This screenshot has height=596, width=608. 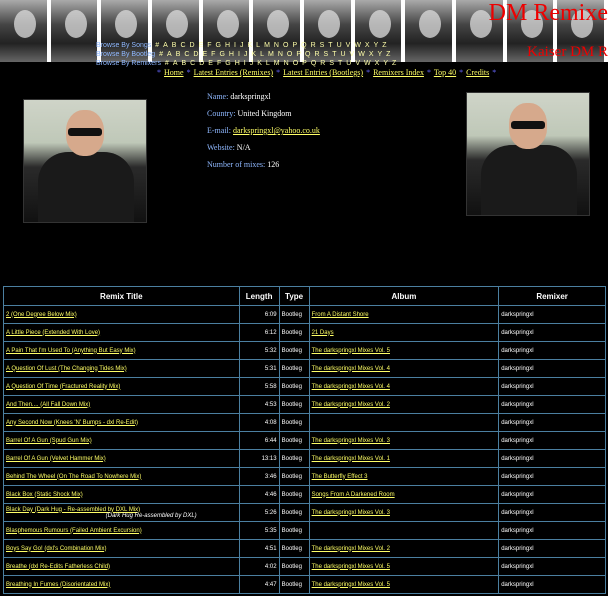 I want to click on nav-credits-link: Credits, so click(x=477, y=72).